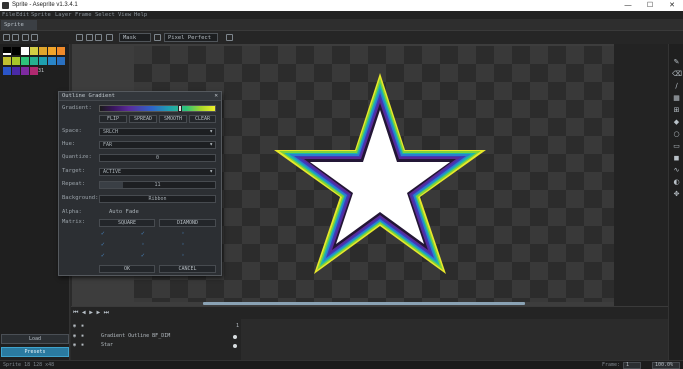 The width and height of the screenshot is (683, 369). I want to click on tab-sprite: Sprite, so click(19, 25).